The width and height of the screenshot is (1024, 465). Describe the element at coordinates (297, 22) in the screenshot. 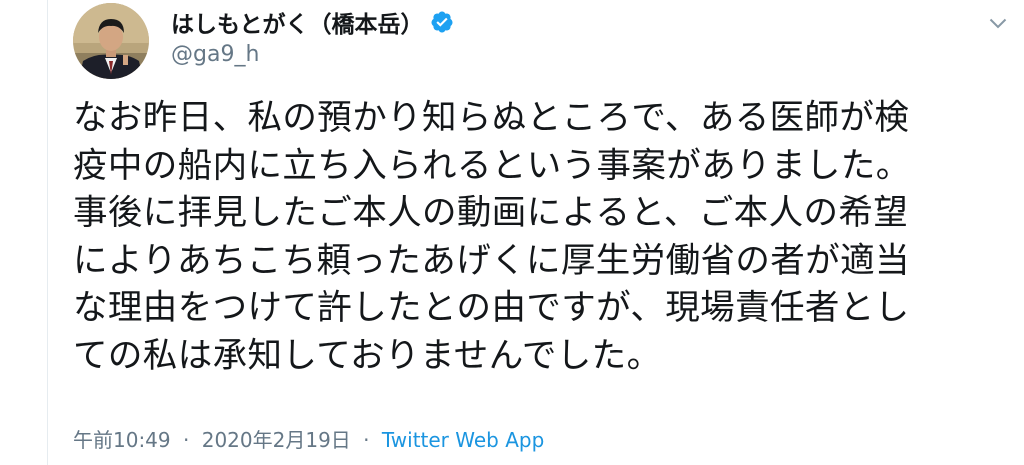

I see `display-name: はしもとがく（橋本岳）` at that location.